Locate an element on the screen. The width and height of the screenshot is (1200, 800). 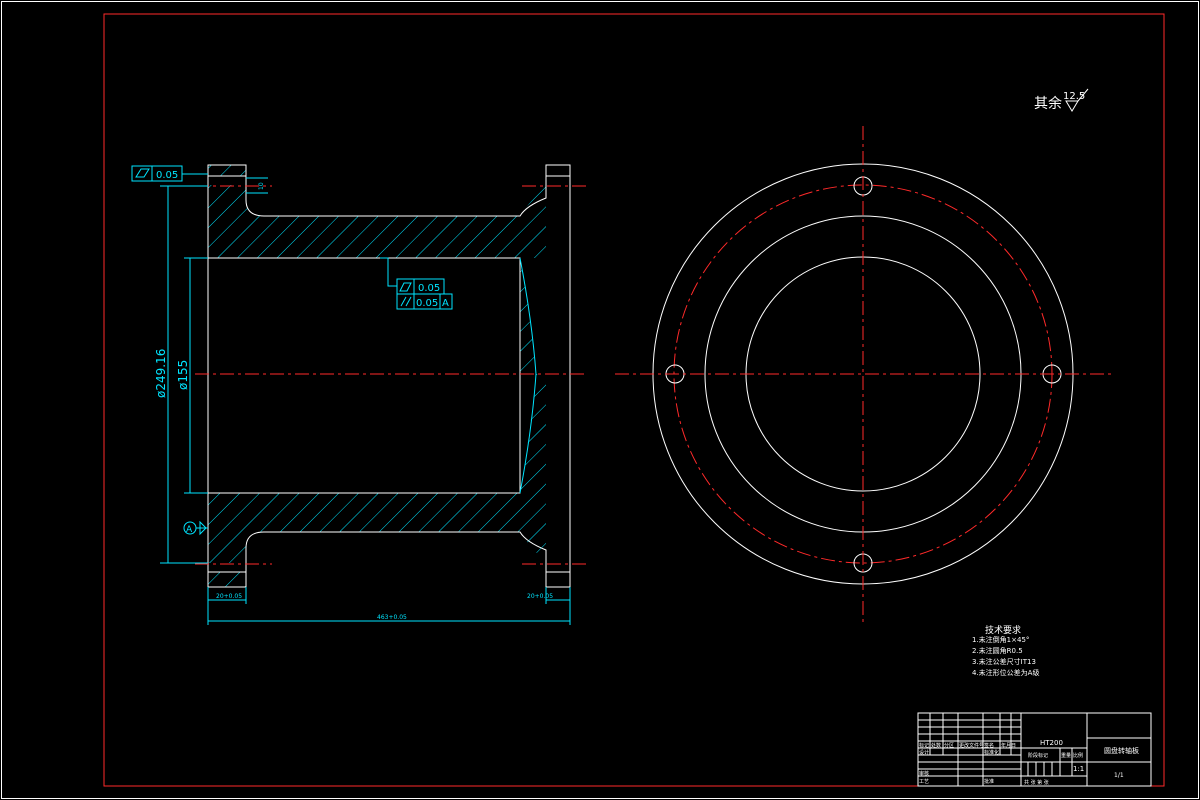
tech-req-title: 技术要求 is located at coordinates (1003, 630).